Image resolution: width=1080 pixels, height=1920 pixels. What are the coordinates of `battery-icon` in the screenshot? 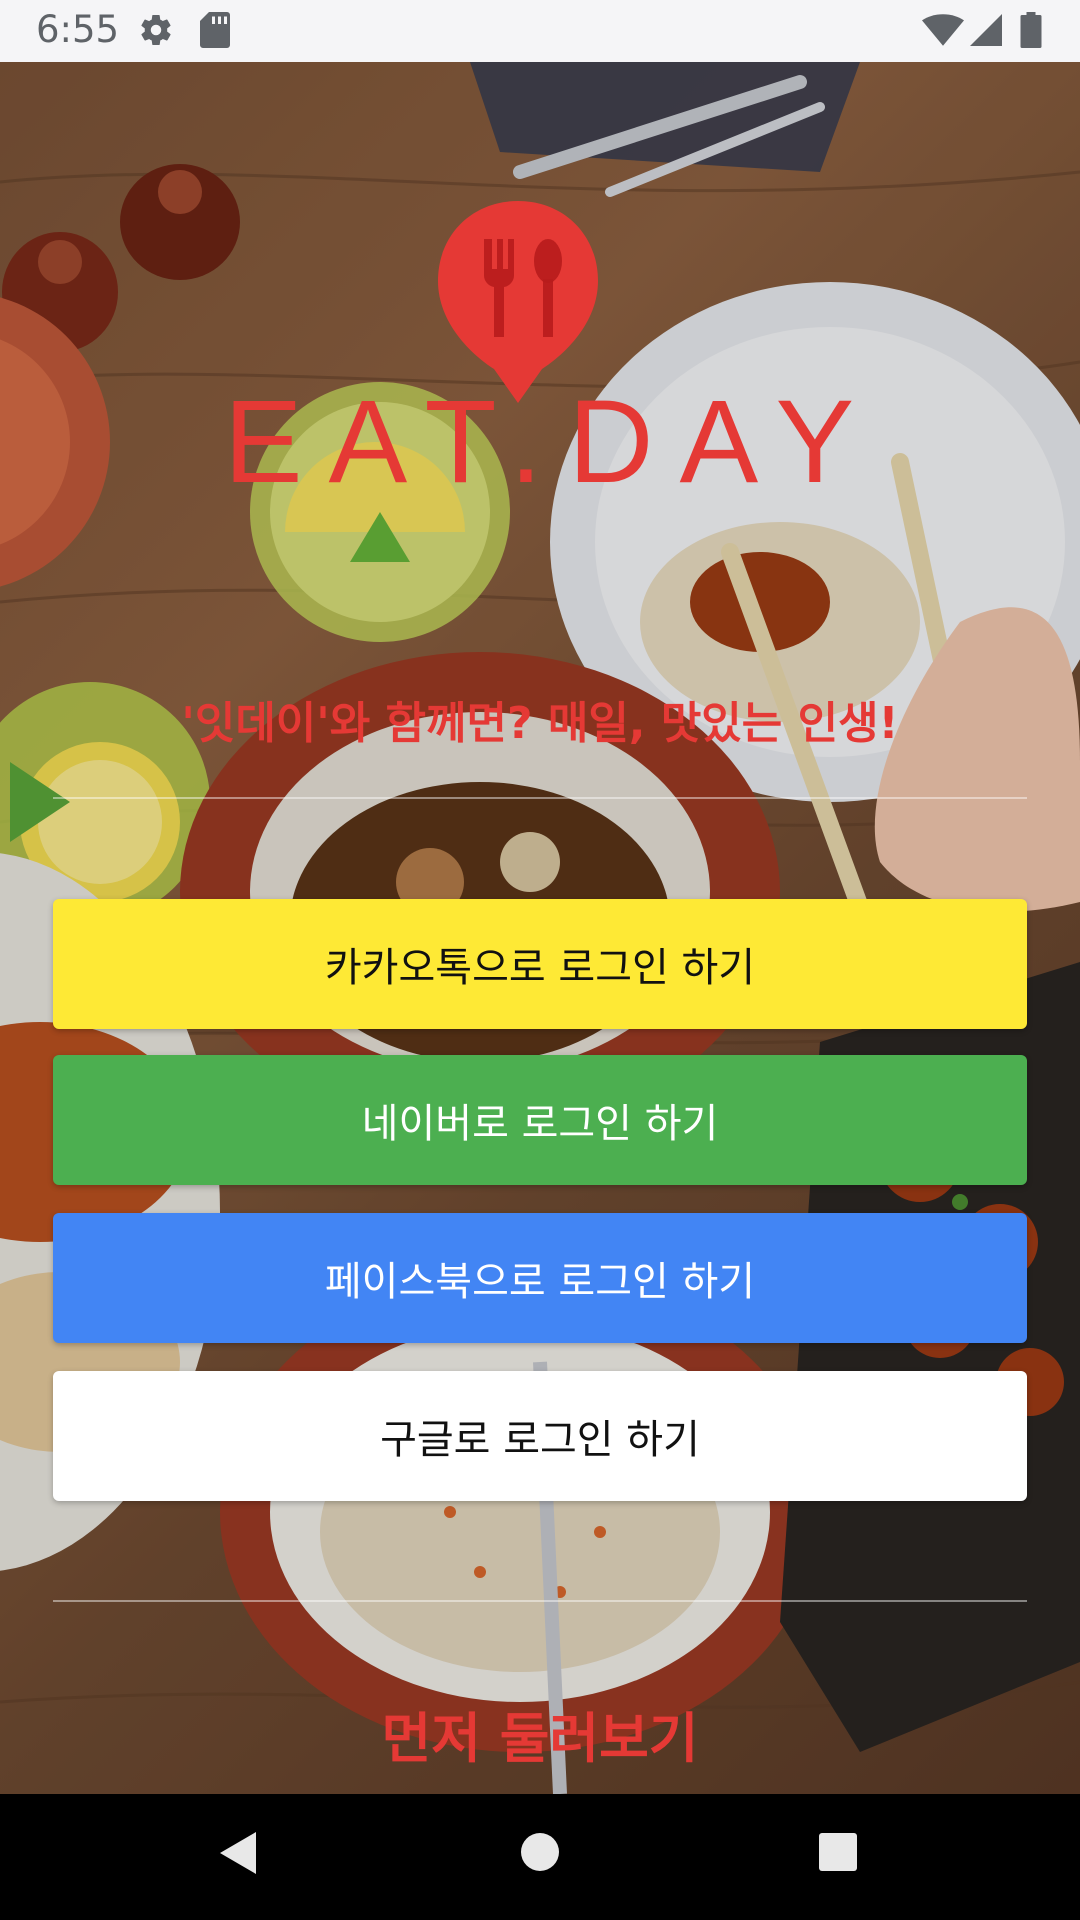 It's located at (1031, 32).